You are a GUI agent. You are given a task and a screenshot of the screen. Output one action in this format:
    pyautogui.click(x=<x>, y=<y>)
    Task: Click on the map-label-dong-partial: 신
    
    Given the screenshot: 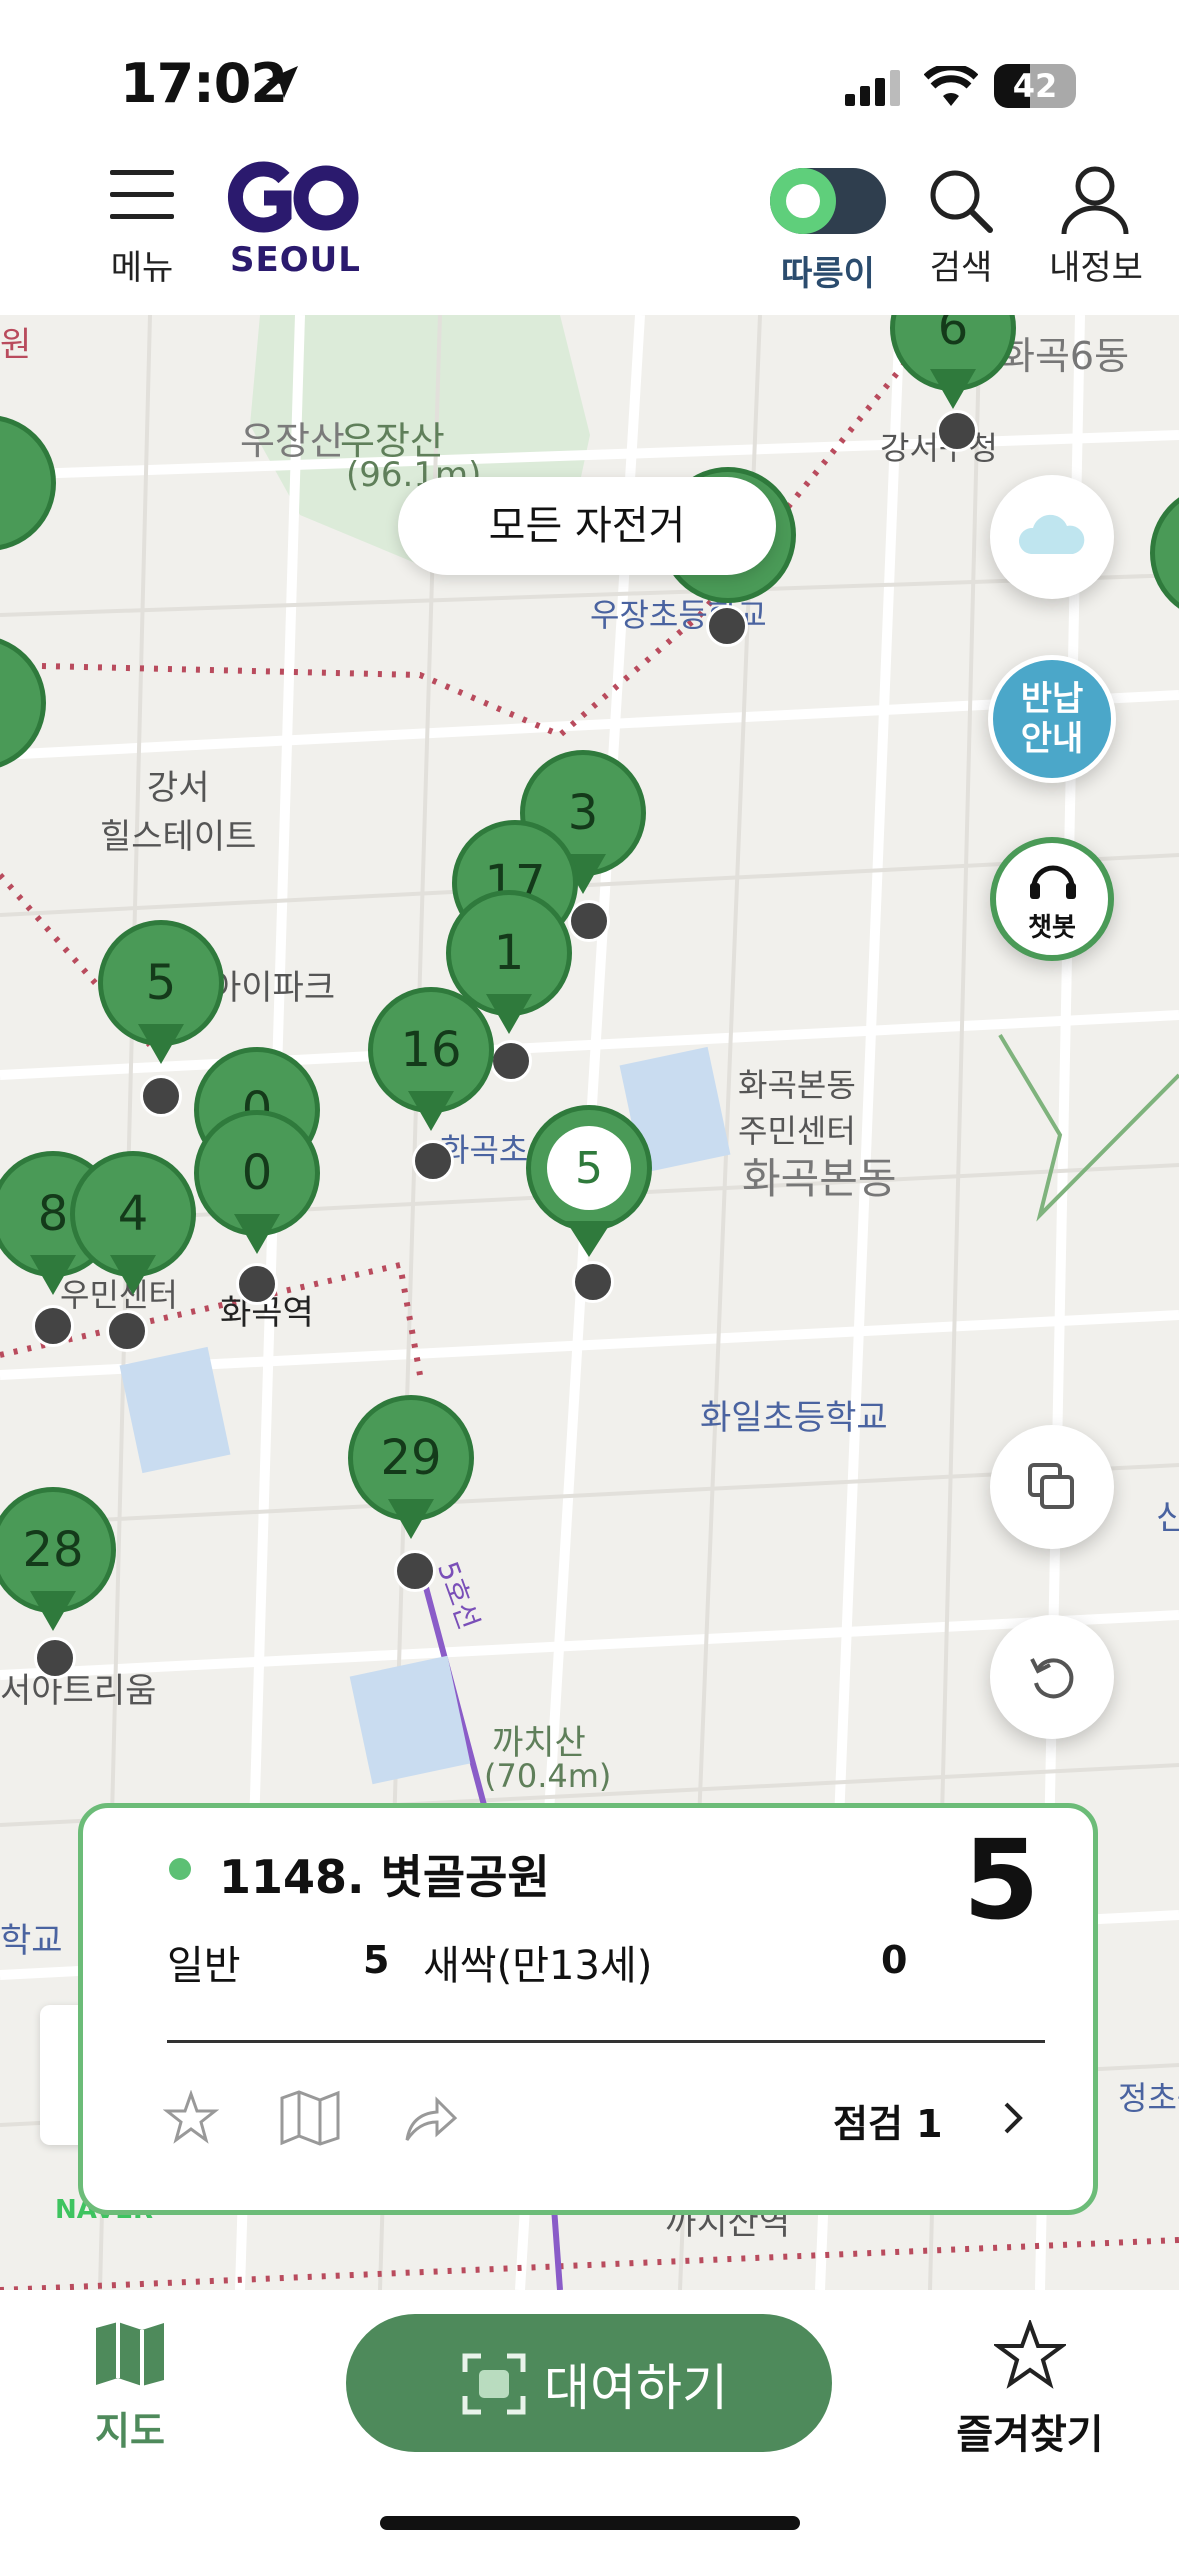 What is the action you would take?
    pyautogui.click(x=1167, y=1518)
    